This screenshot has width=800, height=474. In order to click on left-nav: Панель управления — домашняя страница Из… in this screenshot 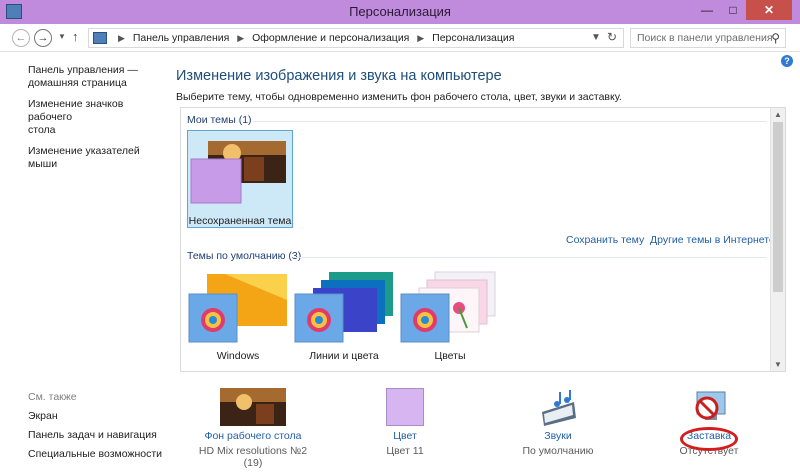, I will do `click(98, 121)`.